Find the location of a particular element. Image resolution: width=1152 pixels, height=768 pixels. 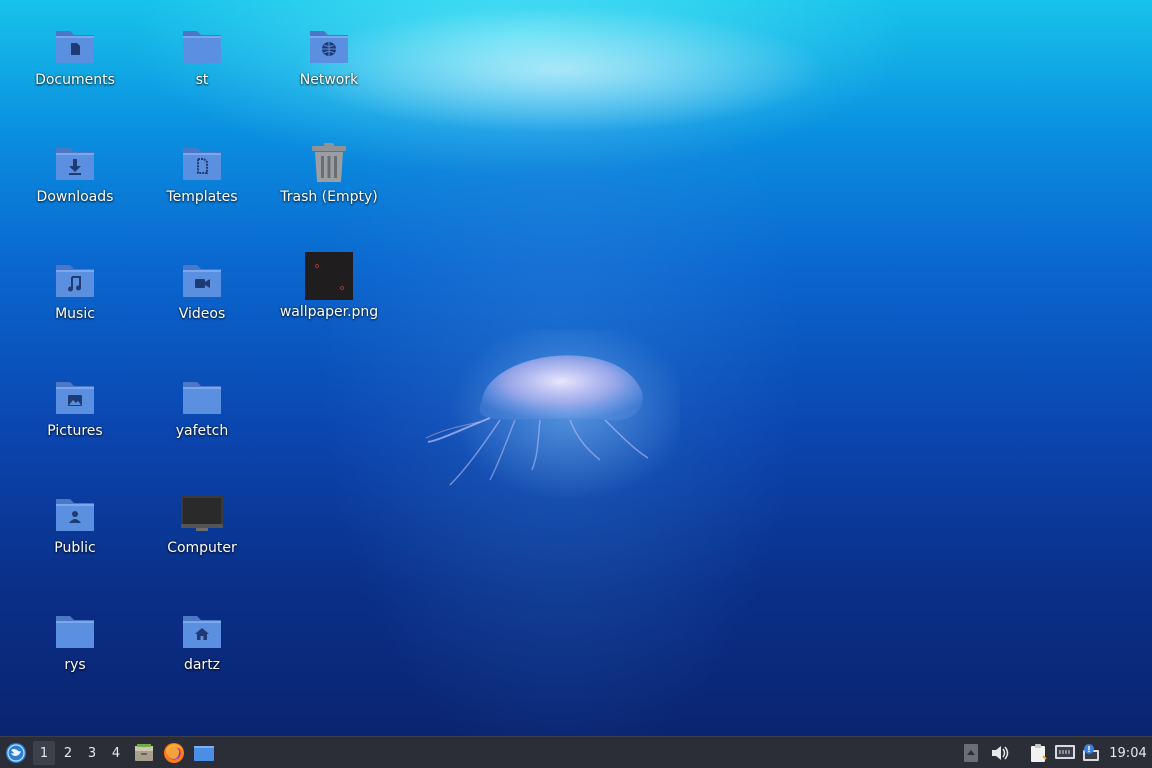

folder-public-icon is located at coordinates (75, 514).